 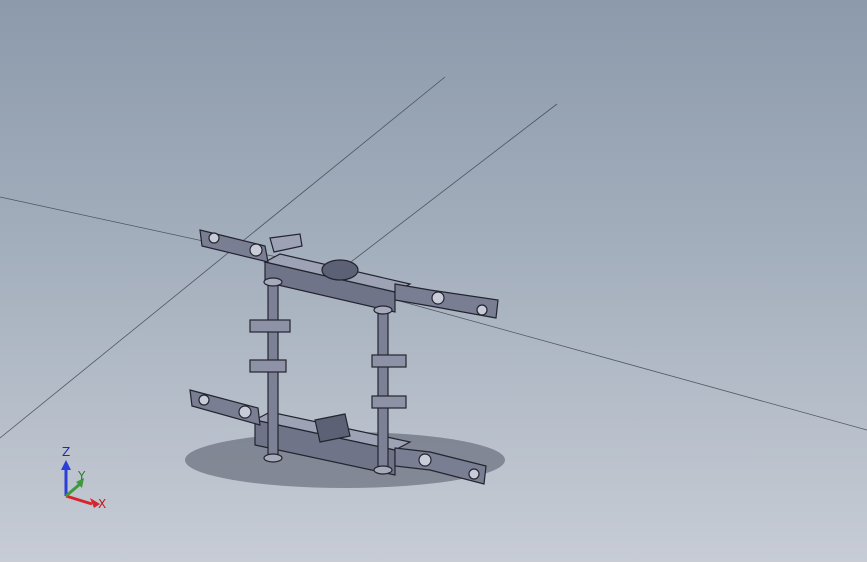 I want to click on z-axis-arrow, so click(x=66, y=465).